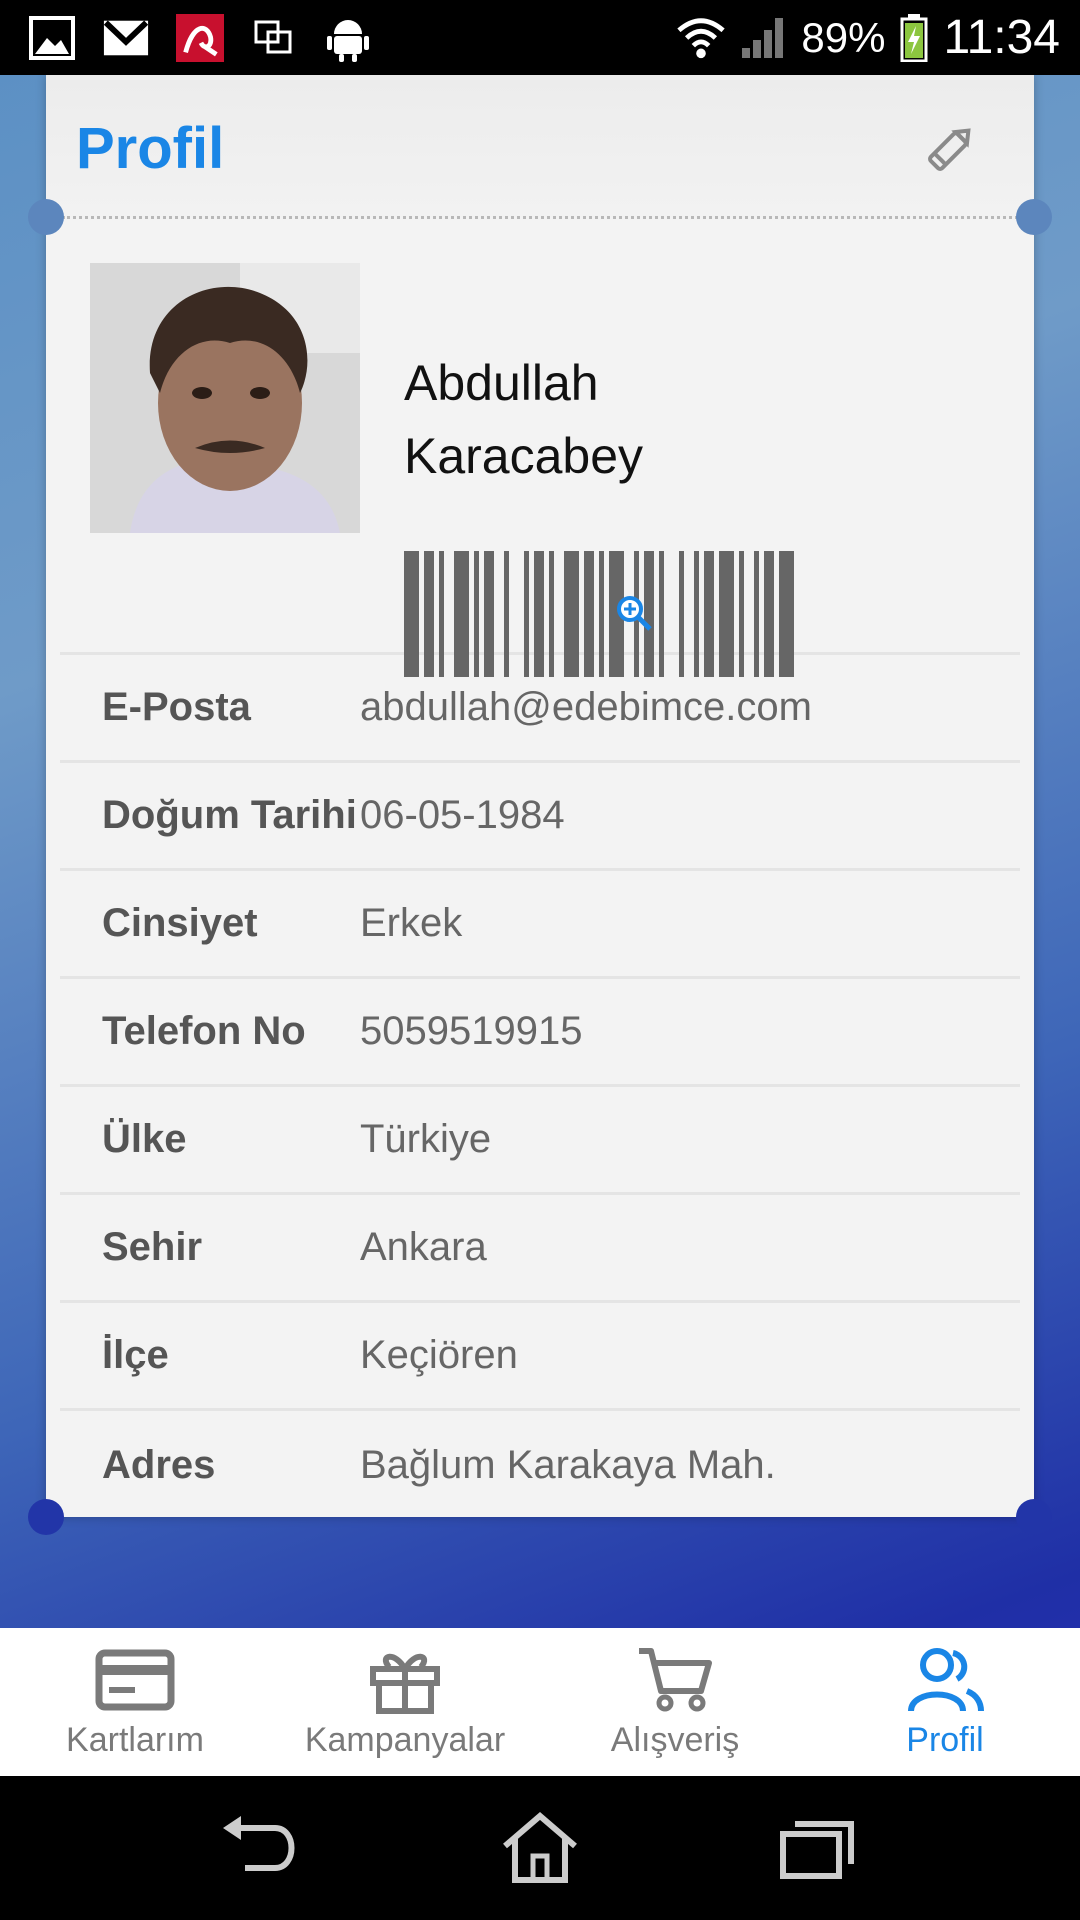 The width and height of the screenshot is (1080, 1920). Describe the element at coordinates (274, 38) in the screenshot. I see `screen-mirror-icon` at that location.